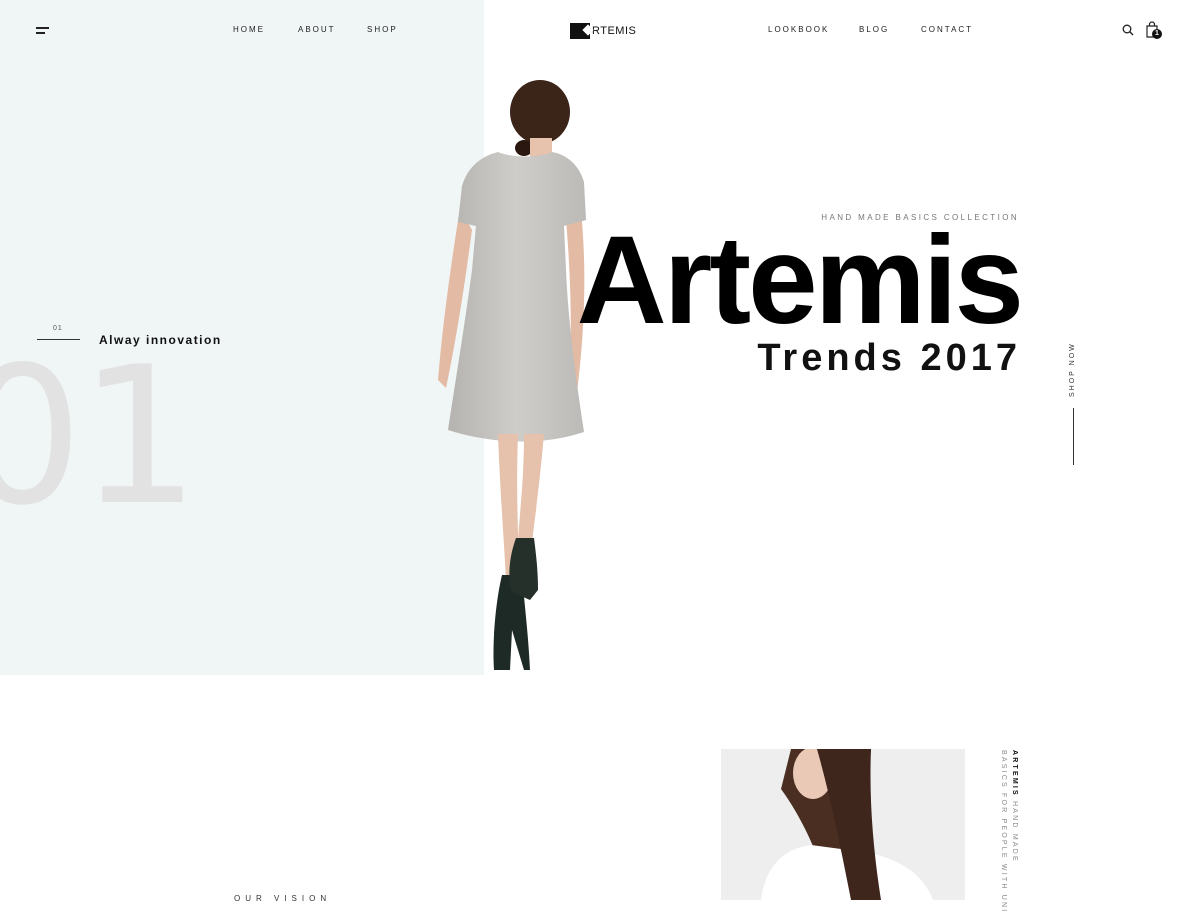 This screenshot has height=913, width=1200. Describe the element at coordinates (947, 29) in the screenshot. I see `nav-contact: CONTACT` at that location.